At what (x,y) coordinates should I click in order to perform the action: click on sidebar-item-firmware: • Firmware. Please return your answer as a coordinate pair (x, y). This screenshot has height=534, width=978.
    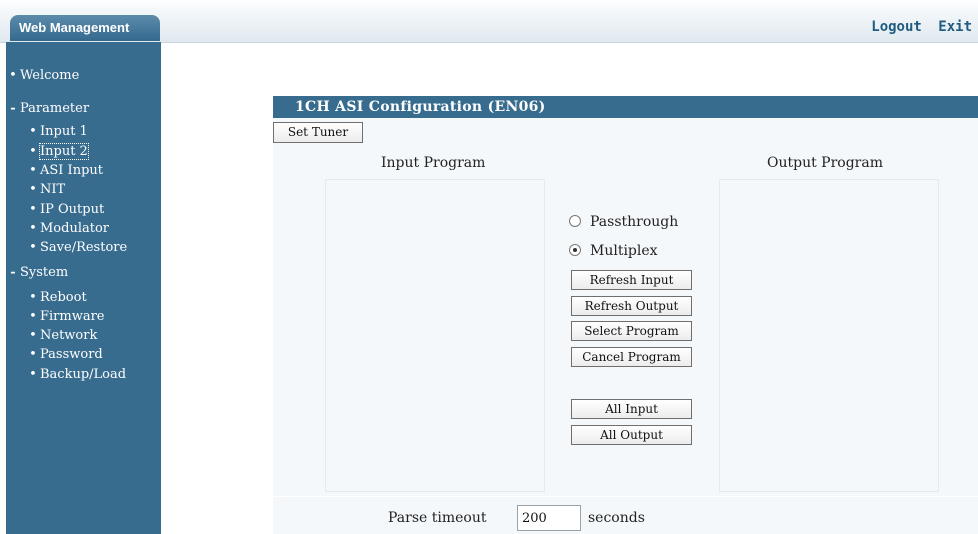
    Looking at the image, I should click on (65, 317).